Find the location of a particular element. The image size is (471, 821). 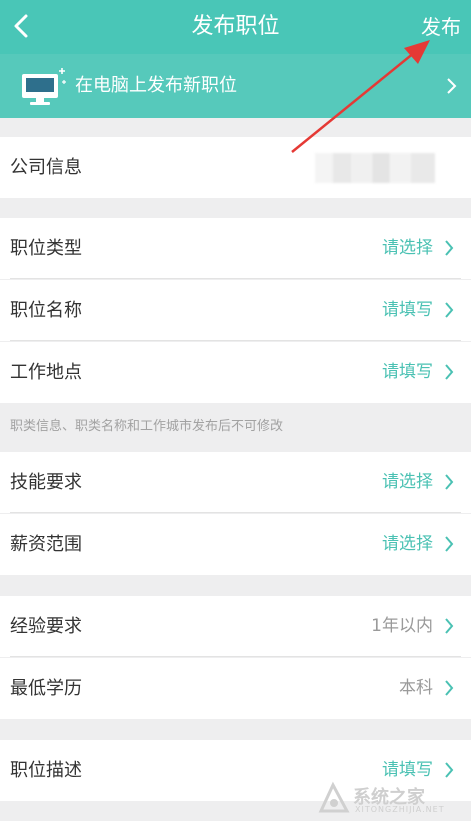

row-min-education: 最低学历 本科 is located at coordinates (235, 688).